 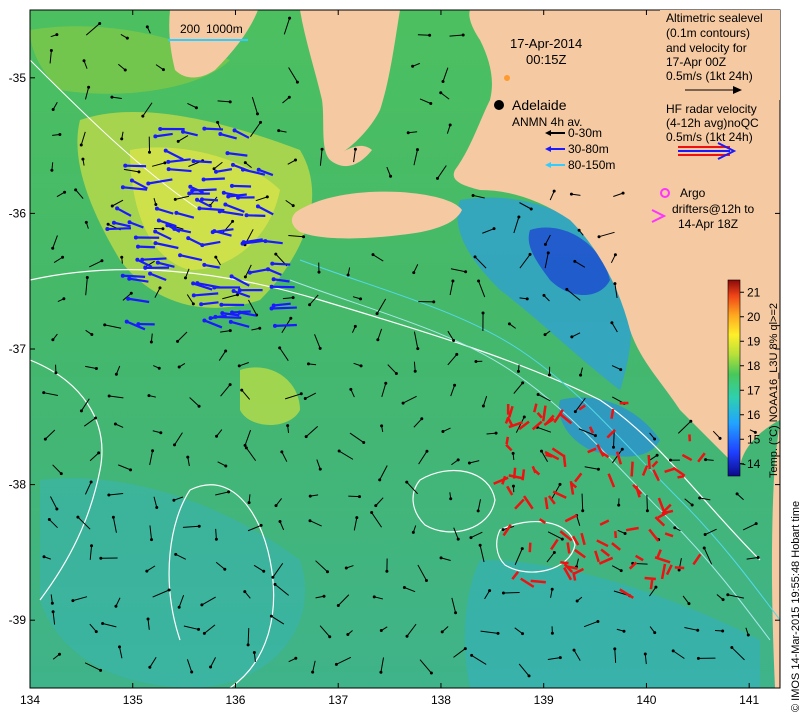 I want to click on altimetric-legend-line: (0.1m contours), so click(x=708, y=33).